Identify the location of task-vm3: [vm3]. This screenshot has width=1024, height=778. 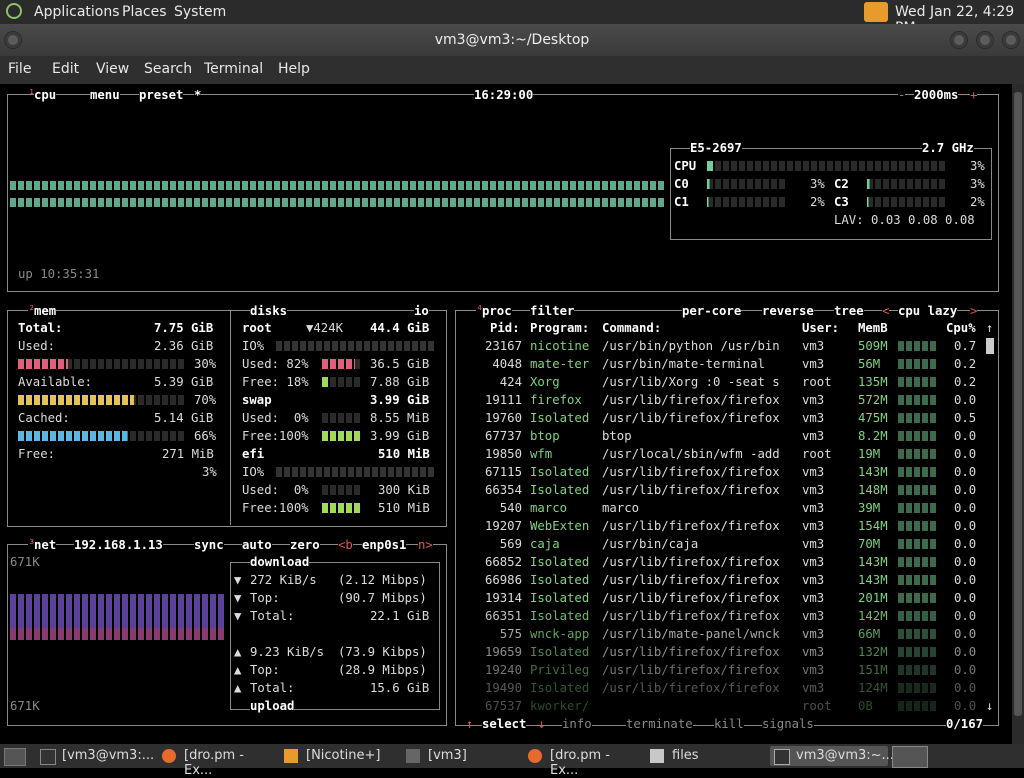
(461, 756).